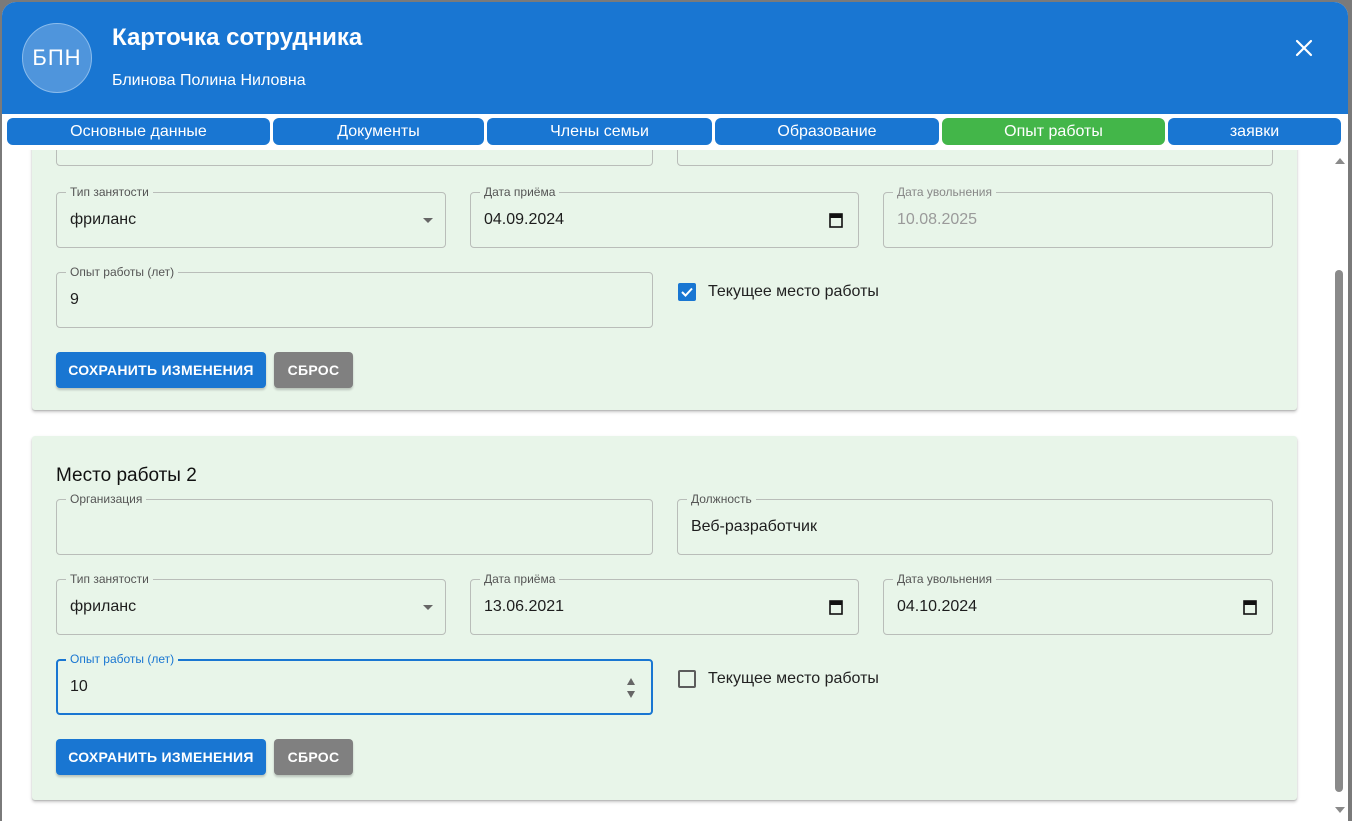  What do you see at coordinates (126, 475) in the screenshot?
I see `job-card-title: Место работы 2` at bounding box center [126, 475].